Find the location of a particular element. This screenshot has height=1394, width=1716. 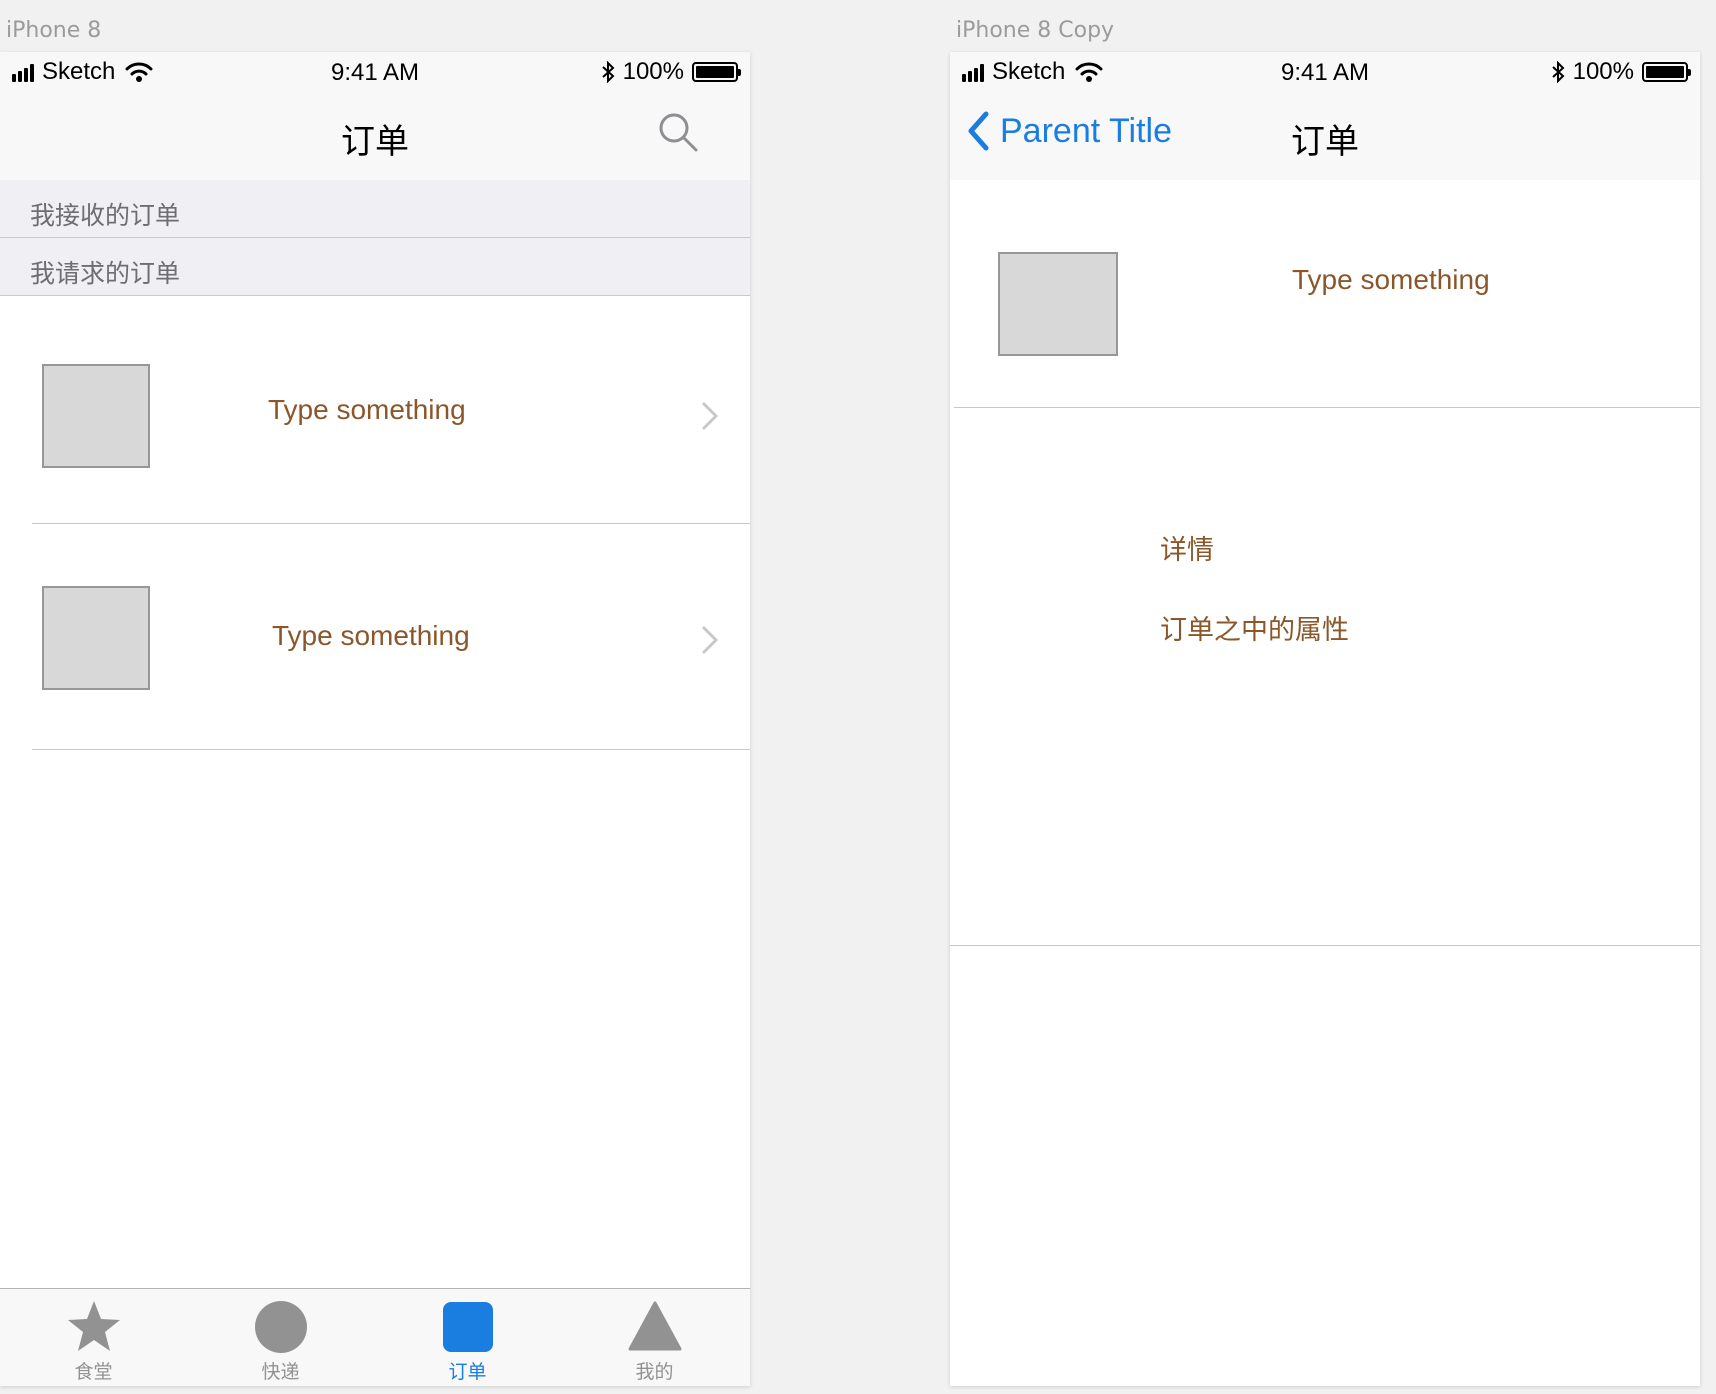

tab-bar: 食堂 快递 订单 我的 is located at coordinates (375, 1337).